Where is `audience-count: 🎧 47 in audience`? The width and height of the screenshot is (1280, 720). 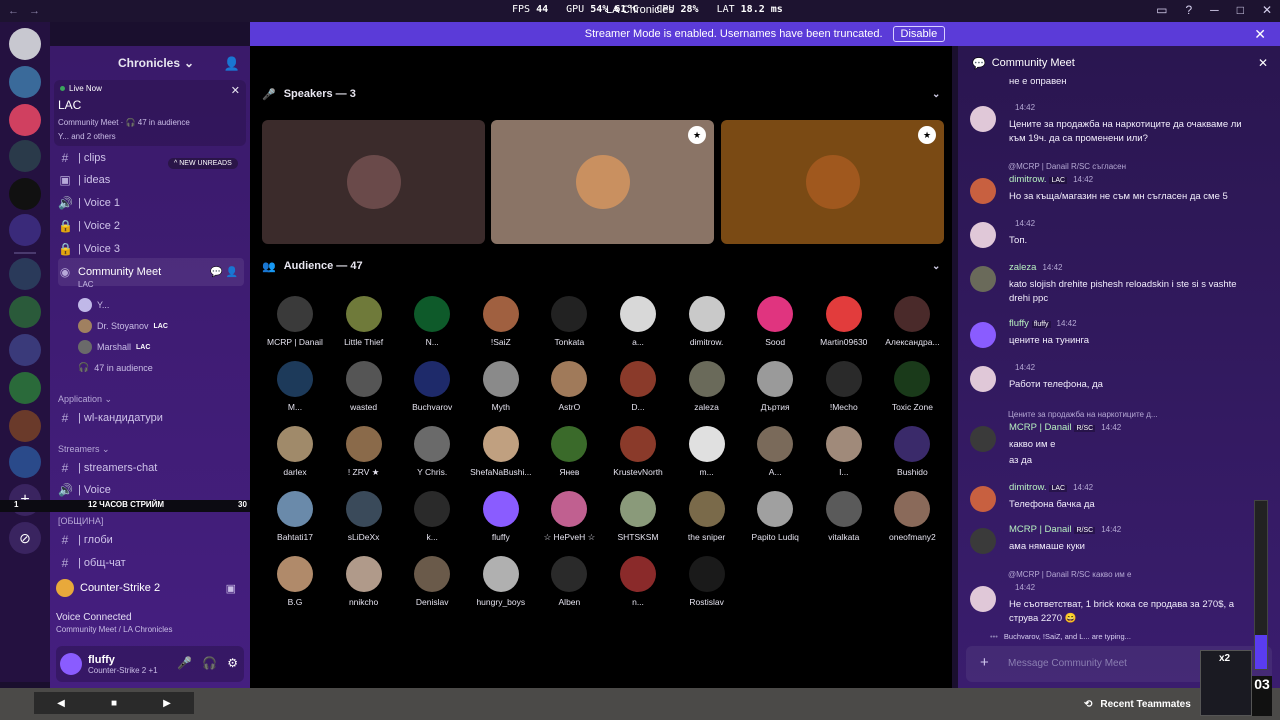
audience-count: 🎧 47 in audience is located at coordinates (115, 367).